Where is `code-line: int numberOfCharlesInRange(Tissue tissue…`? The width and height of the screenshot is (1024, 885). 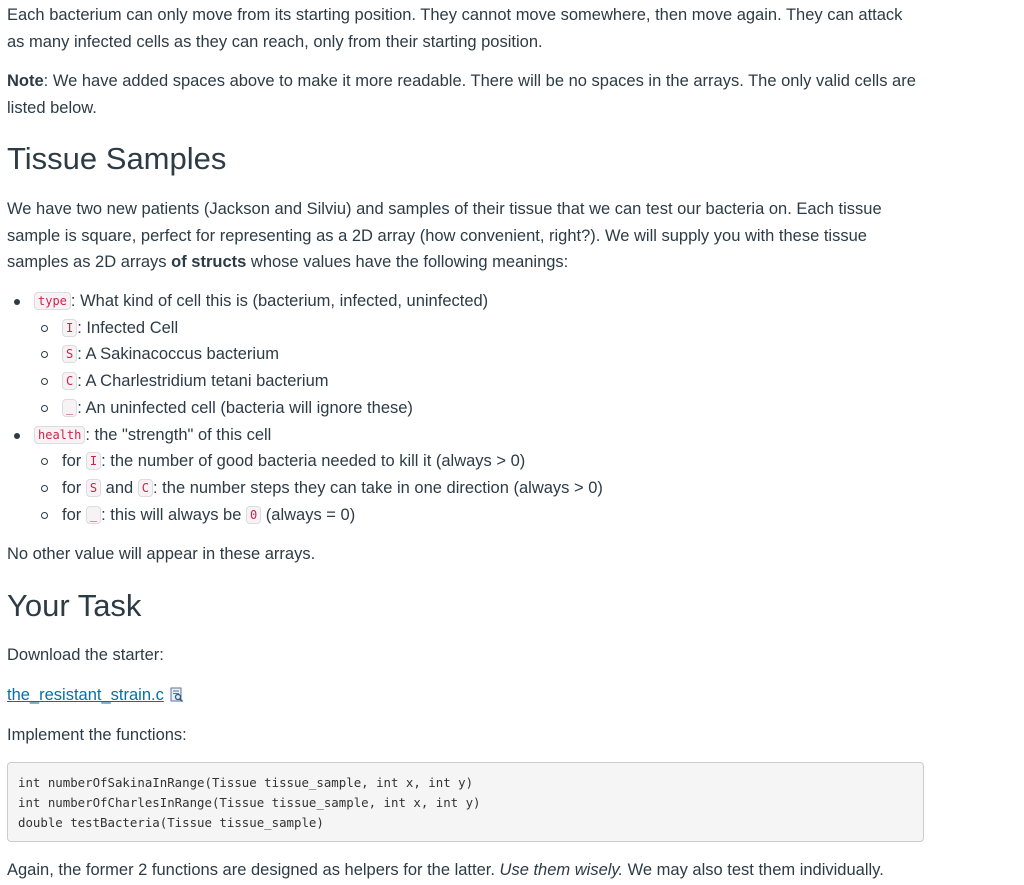
code-line: int numberOfCharlesInRange(Tissue tissue… is located at coordinates (249, 802).